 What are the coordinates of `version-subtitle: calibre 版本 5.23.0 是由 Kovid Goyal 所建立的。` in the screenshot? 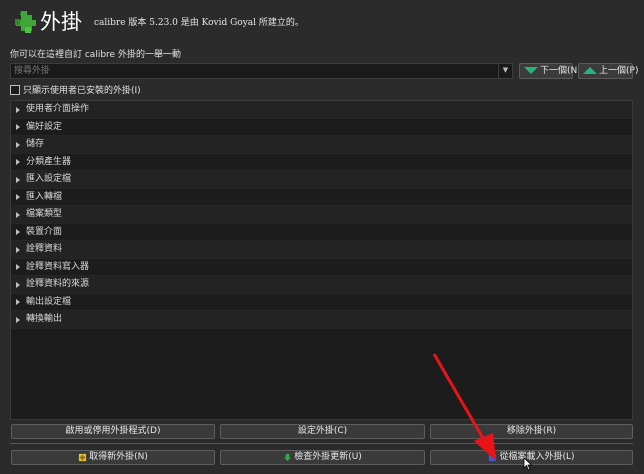 It's located at (199, 23).